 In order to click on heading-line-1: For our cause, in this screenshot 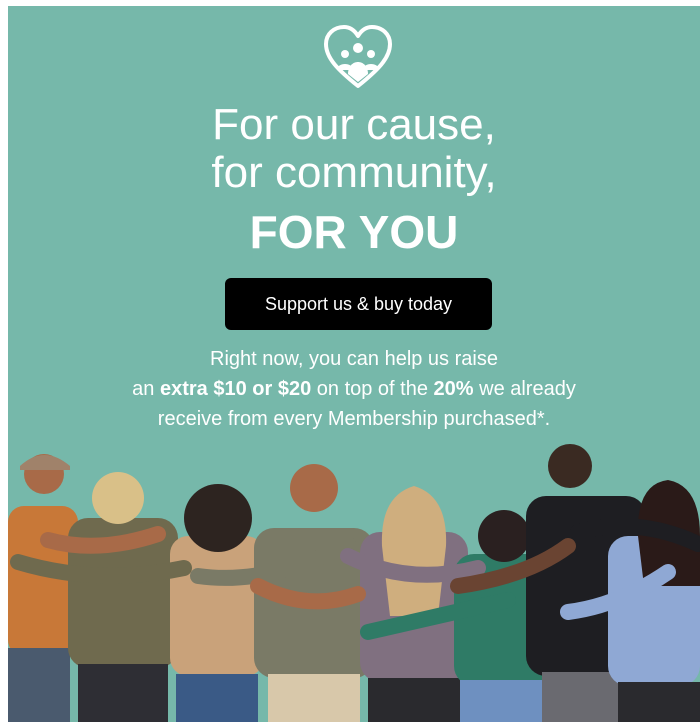, I will do `click(354, 124)`.